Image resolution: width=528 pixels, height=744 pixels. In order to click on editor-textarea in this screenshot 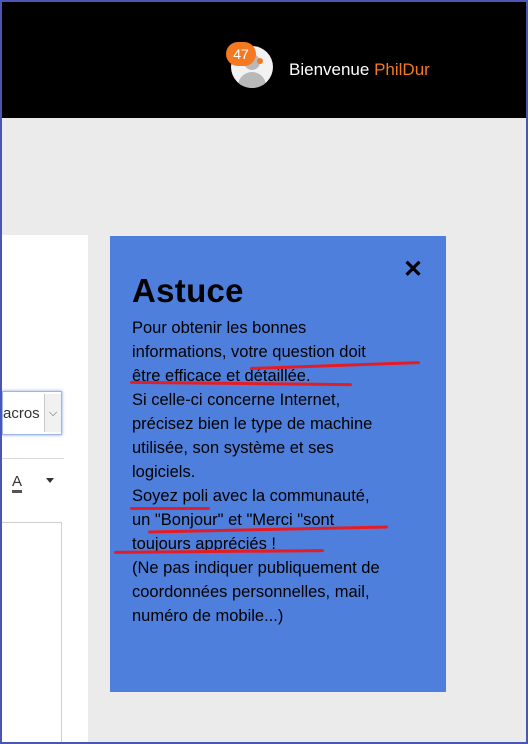, I will do `click(32, 632)`.